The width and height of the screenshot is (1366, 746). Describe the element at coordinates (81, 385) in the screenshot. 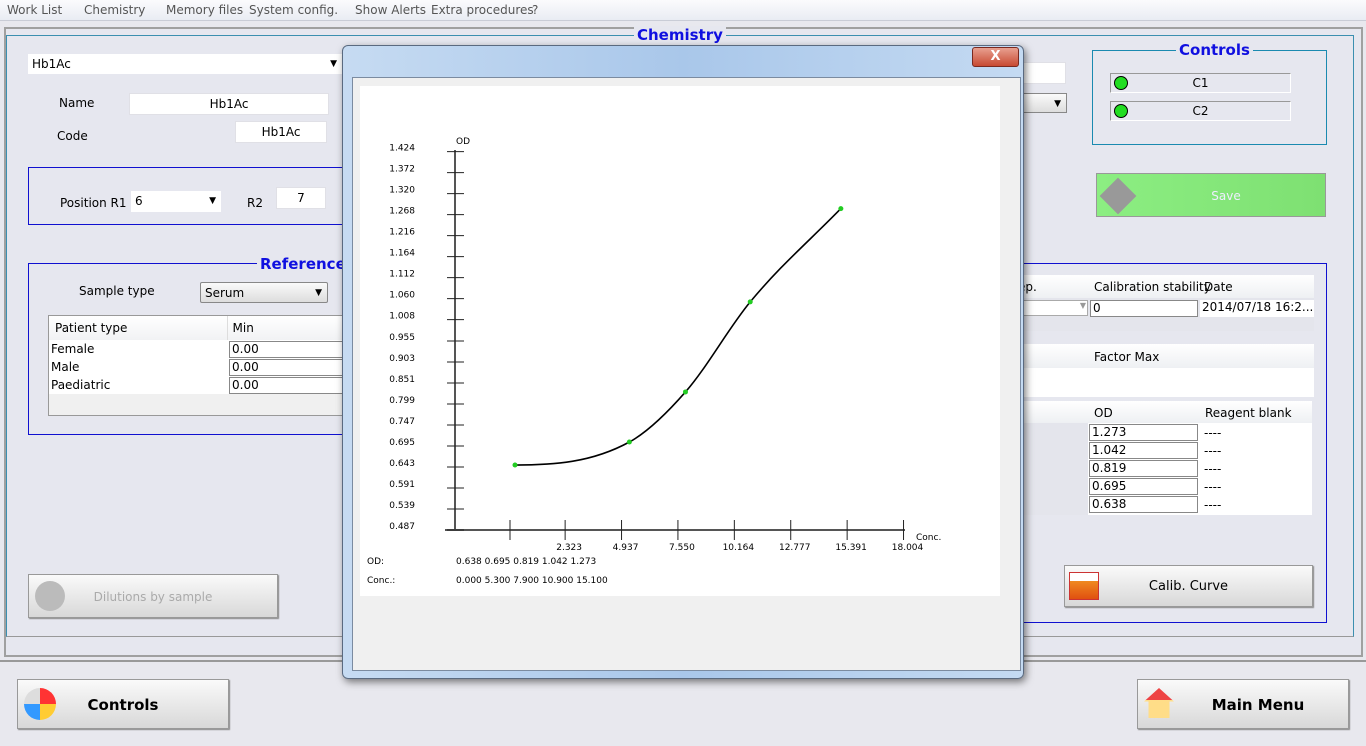

I see `patient-type: Paediatric` at that location.